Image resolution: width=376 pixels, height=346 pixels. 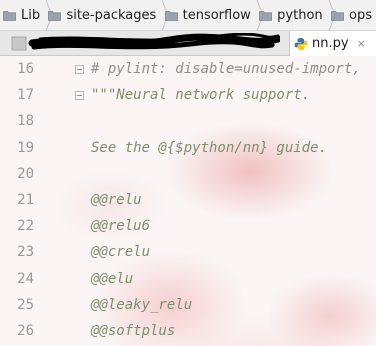 I want to click on code-line: @@relu, so click(x=116, y=200).